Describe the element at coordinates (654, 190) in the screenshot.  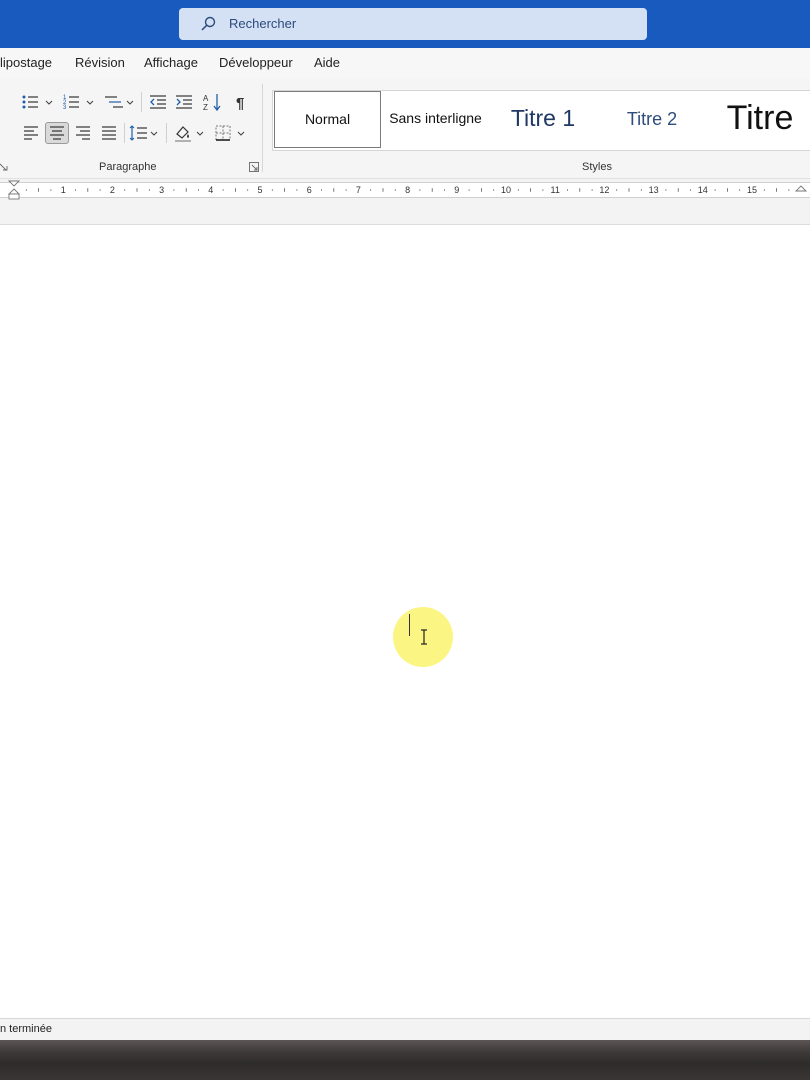
I see `ruler-number: 13` at that location.